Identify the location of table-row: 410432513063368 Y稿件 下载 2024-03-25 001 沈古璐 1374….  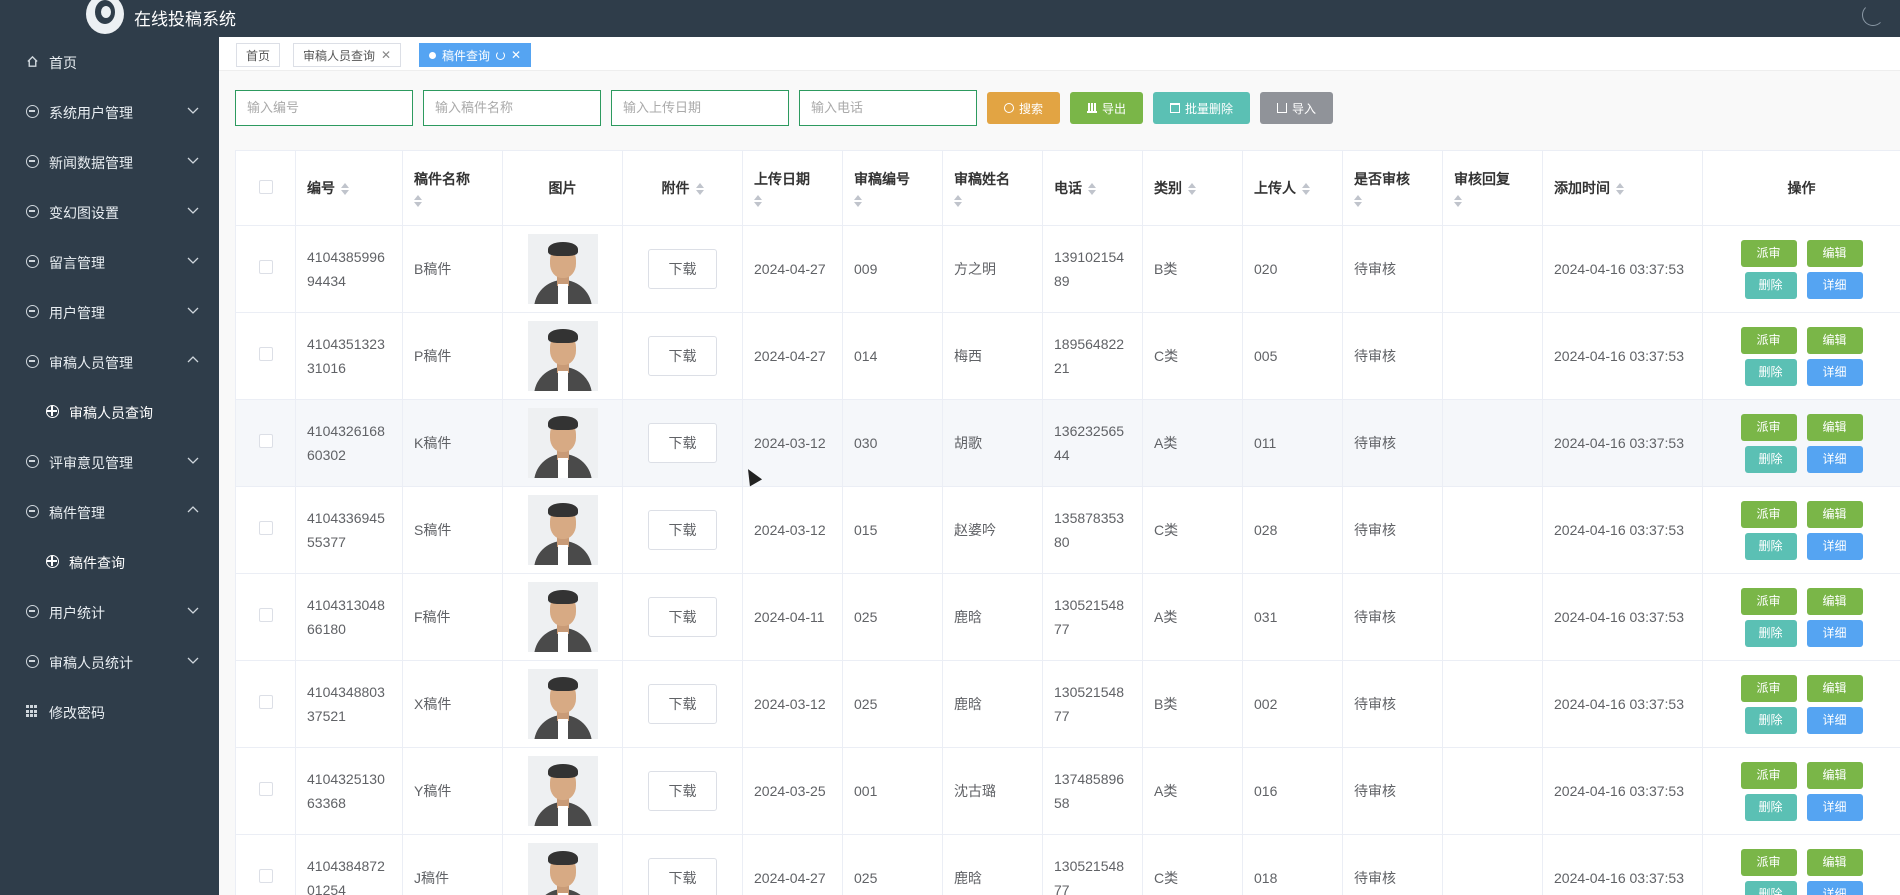
(1067, 791).